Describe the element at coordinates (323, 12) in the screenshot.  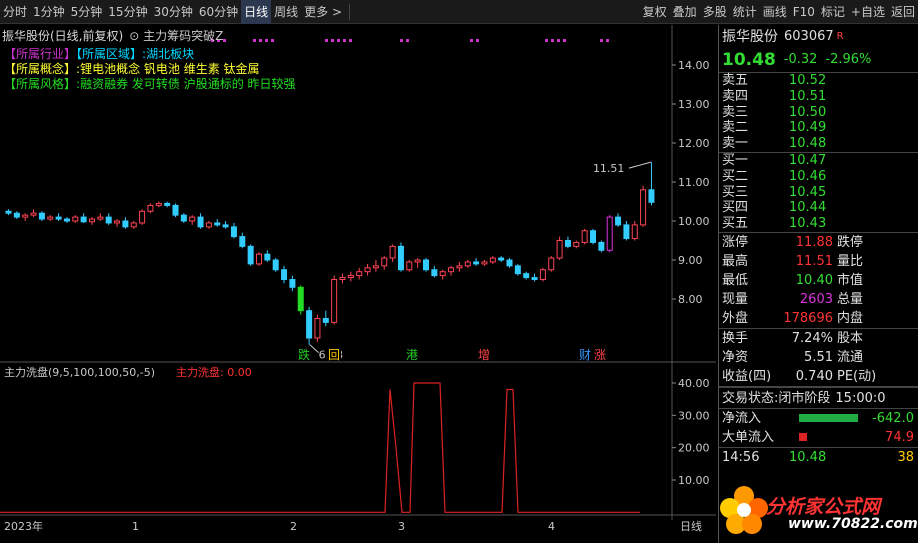
I see `period-tab: 更多 >` at that location.